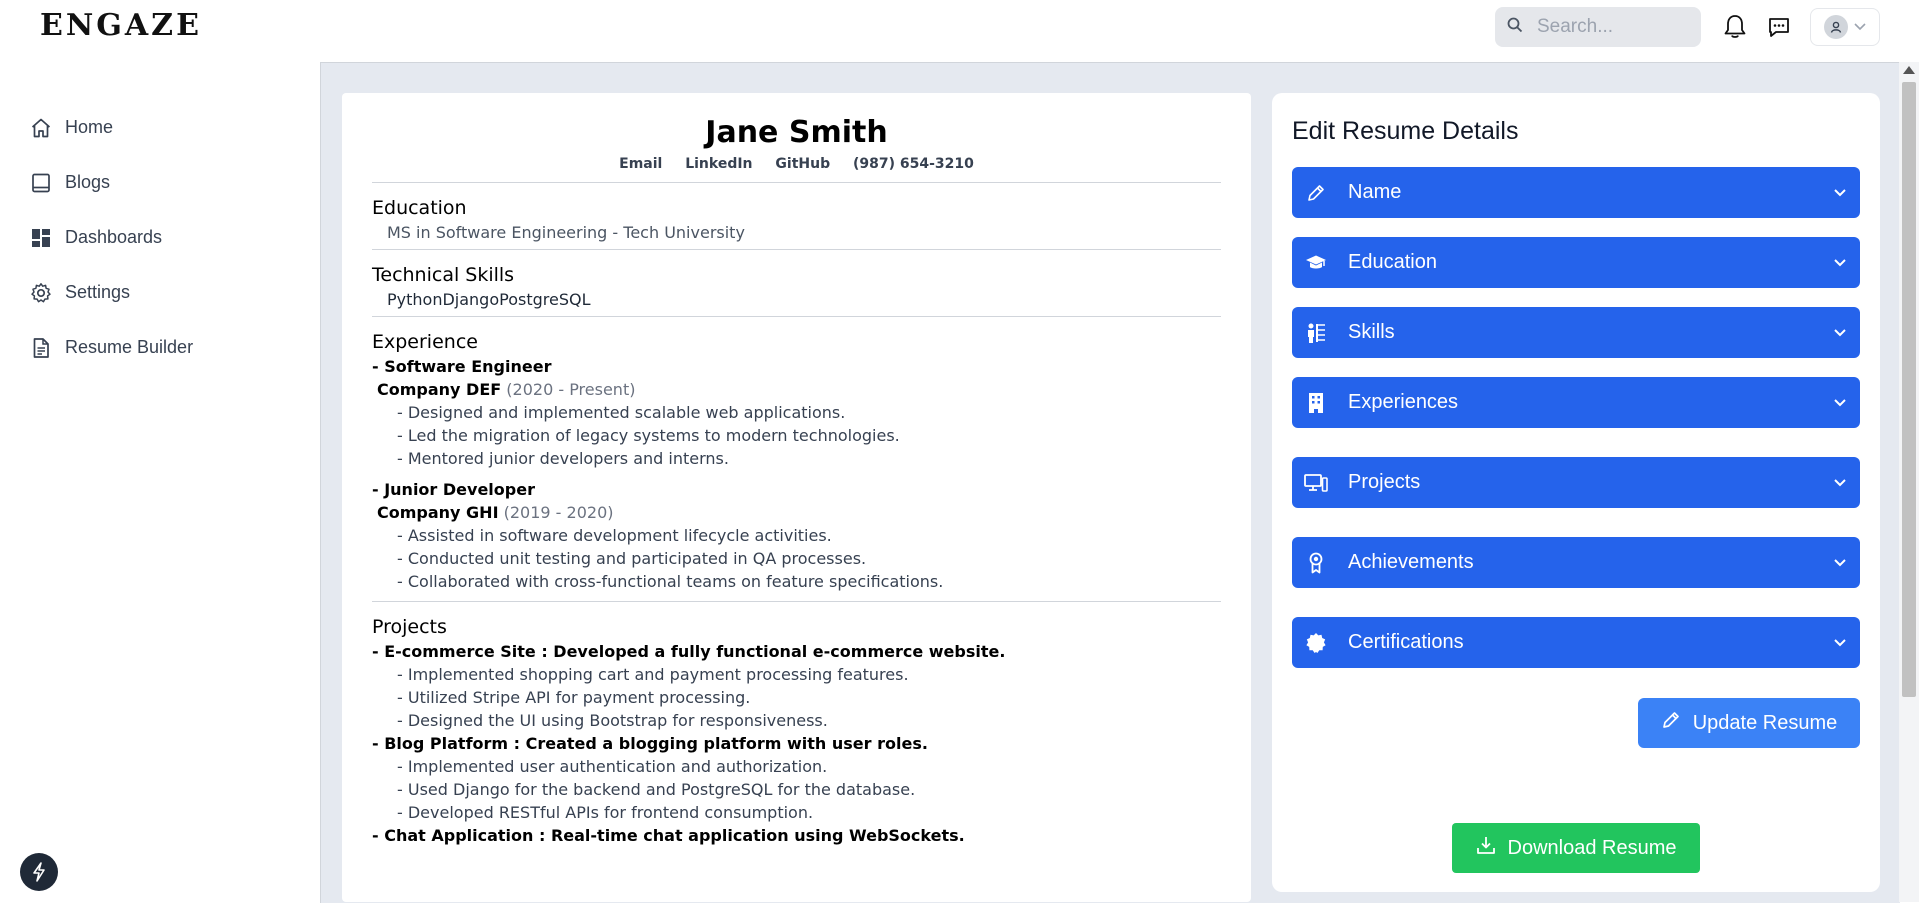  What do you see at coordinates (438, 512) in the screenshot?
I see `job-company: Company GHI` at bounding box center [438, 512].